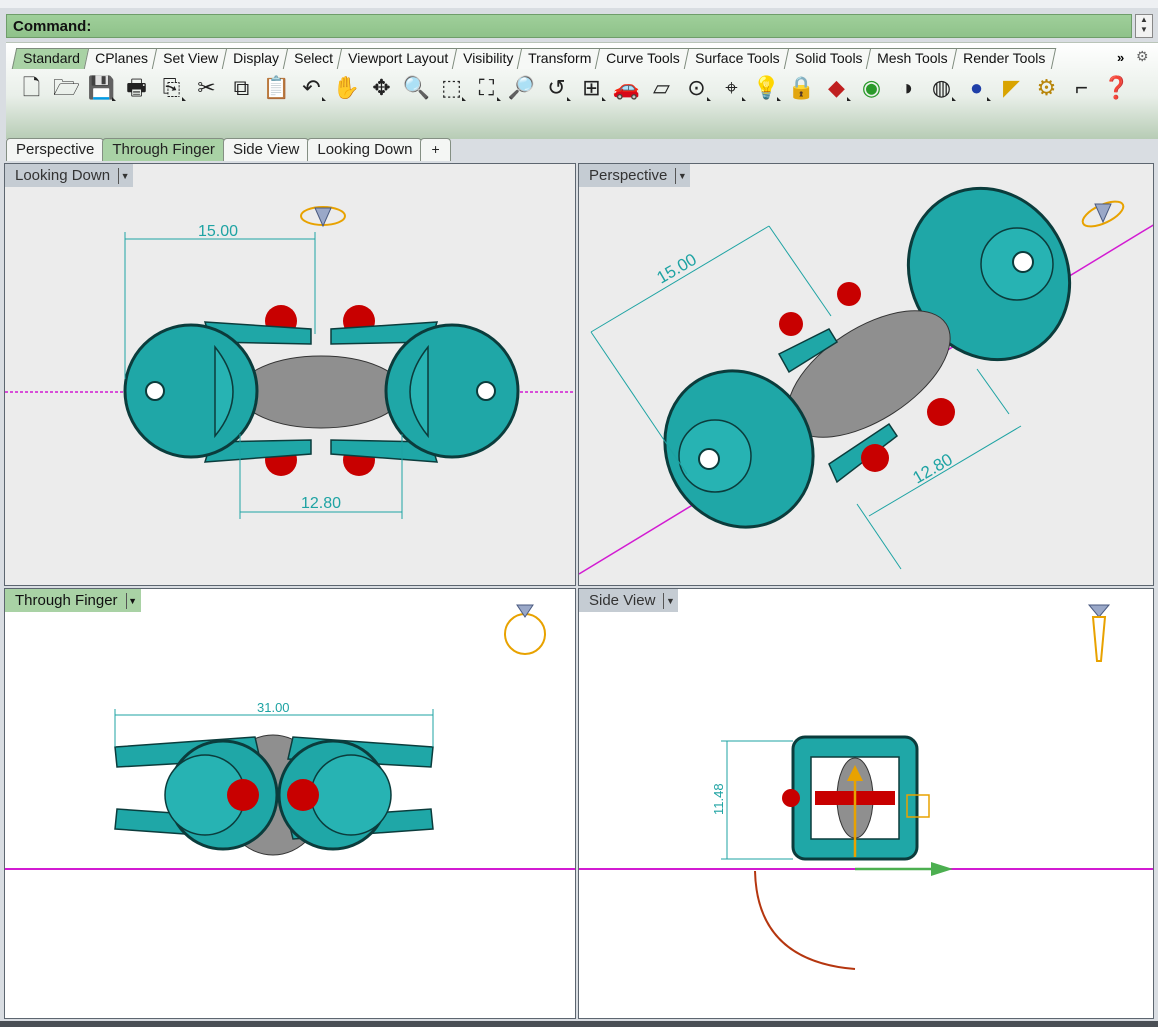  I want to click on command-bar: Command:, so click(569, 26).